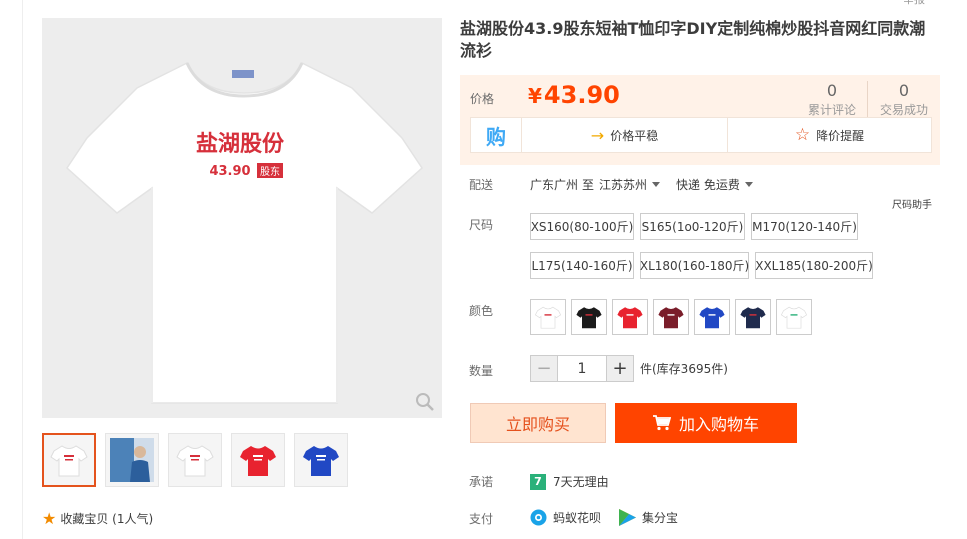 The image size is (967, 539). What do you see at coordinates (718, 424) in the screenshot?
I see `add-to-cart-label: 加入购物车` at bounding box center [718, 424].